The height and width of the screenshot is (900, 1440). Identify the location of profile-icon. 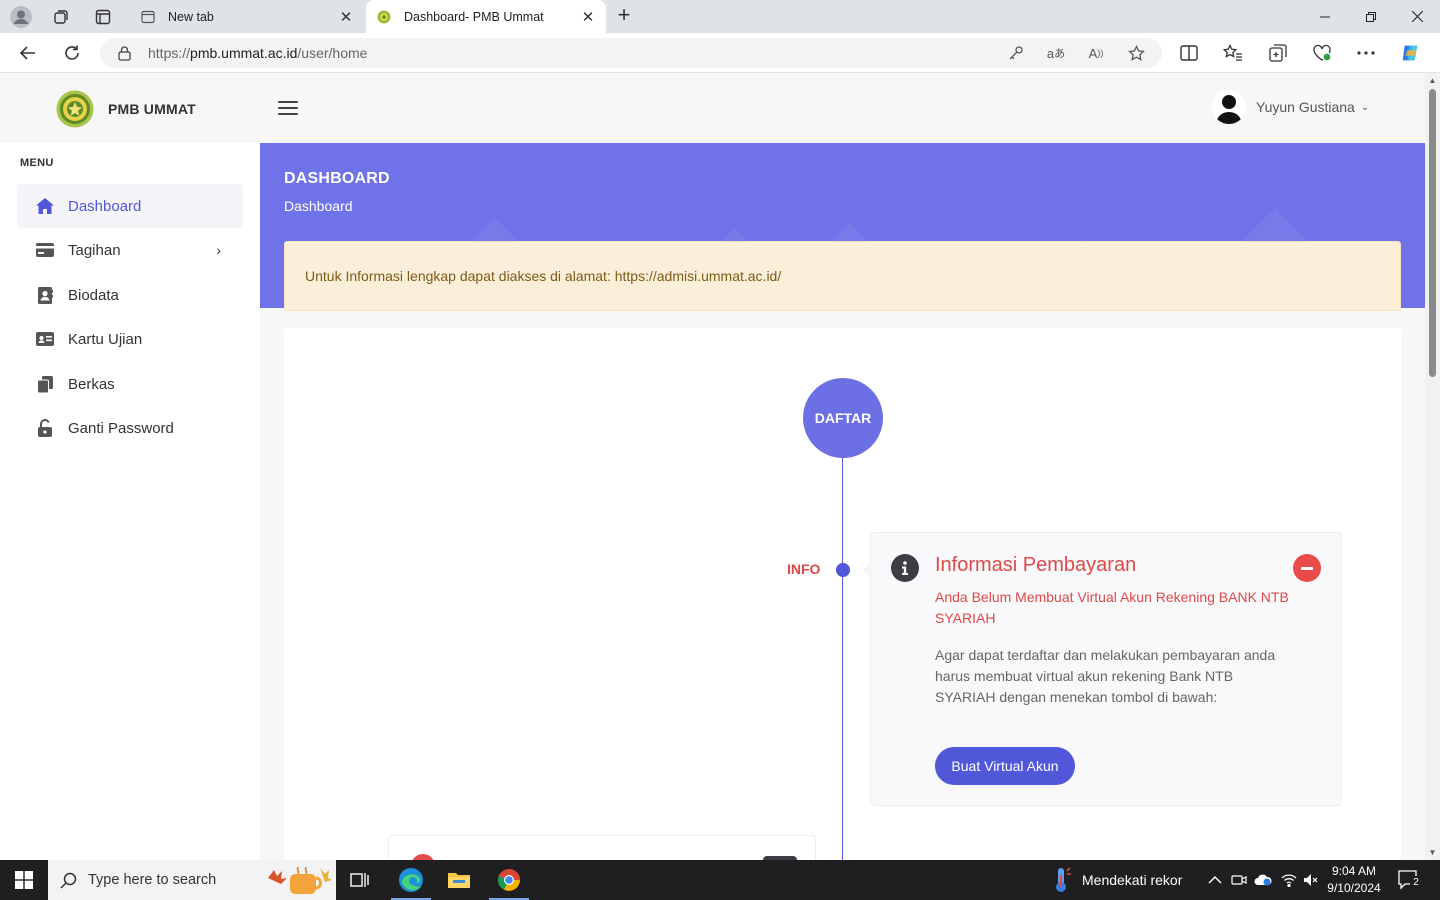
(21, 17).